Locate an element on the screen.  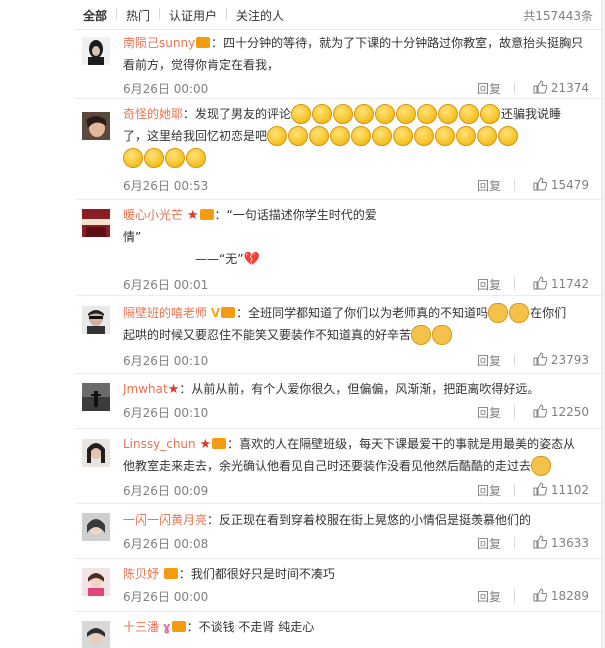
comment-meta: 6月26日 00:08 回复 13633 is located at coordinates (356, 543).